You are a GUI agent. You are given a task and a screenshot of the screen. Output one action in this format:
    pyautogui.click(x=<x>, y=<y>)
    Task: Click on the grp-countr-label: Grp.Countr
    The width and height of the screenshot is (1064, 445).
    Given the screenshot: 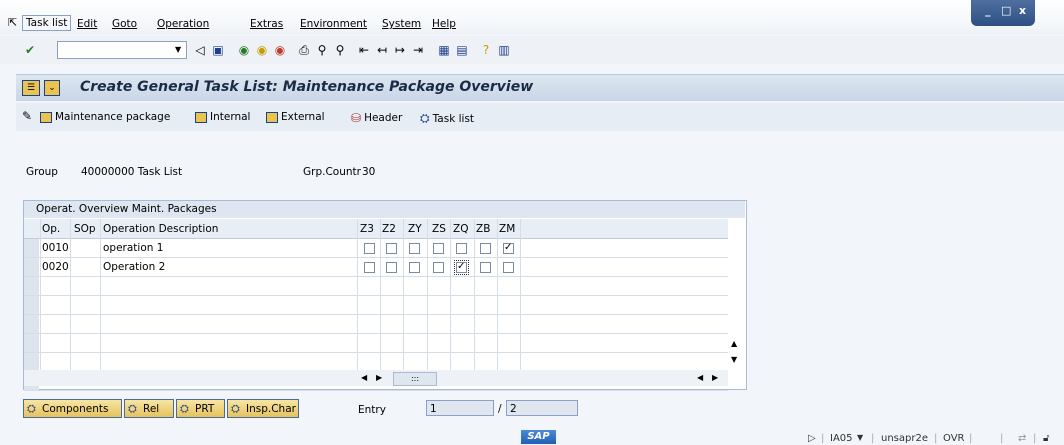 What is the action you would take?
    pyautogui.click(x=332, y=172)
    